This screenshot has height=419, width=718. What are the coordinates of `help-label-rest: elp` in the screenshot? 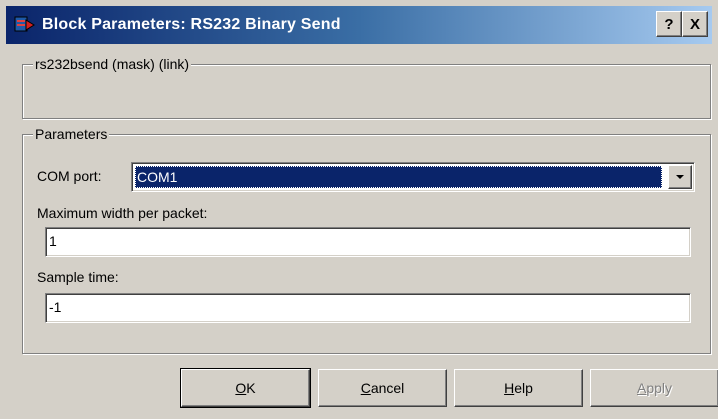 It's located at (523, 388).